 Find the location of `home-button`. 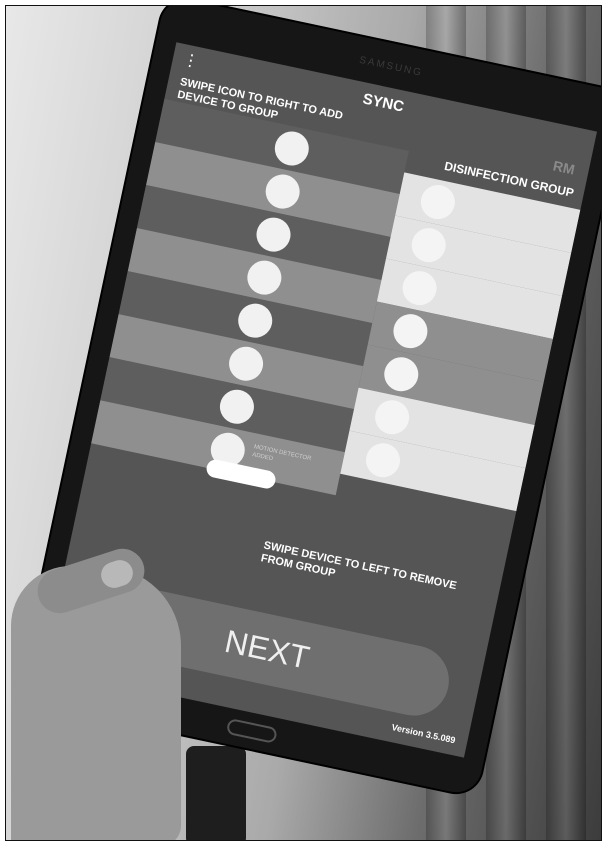

home-button is located at coordinates (251, 730).